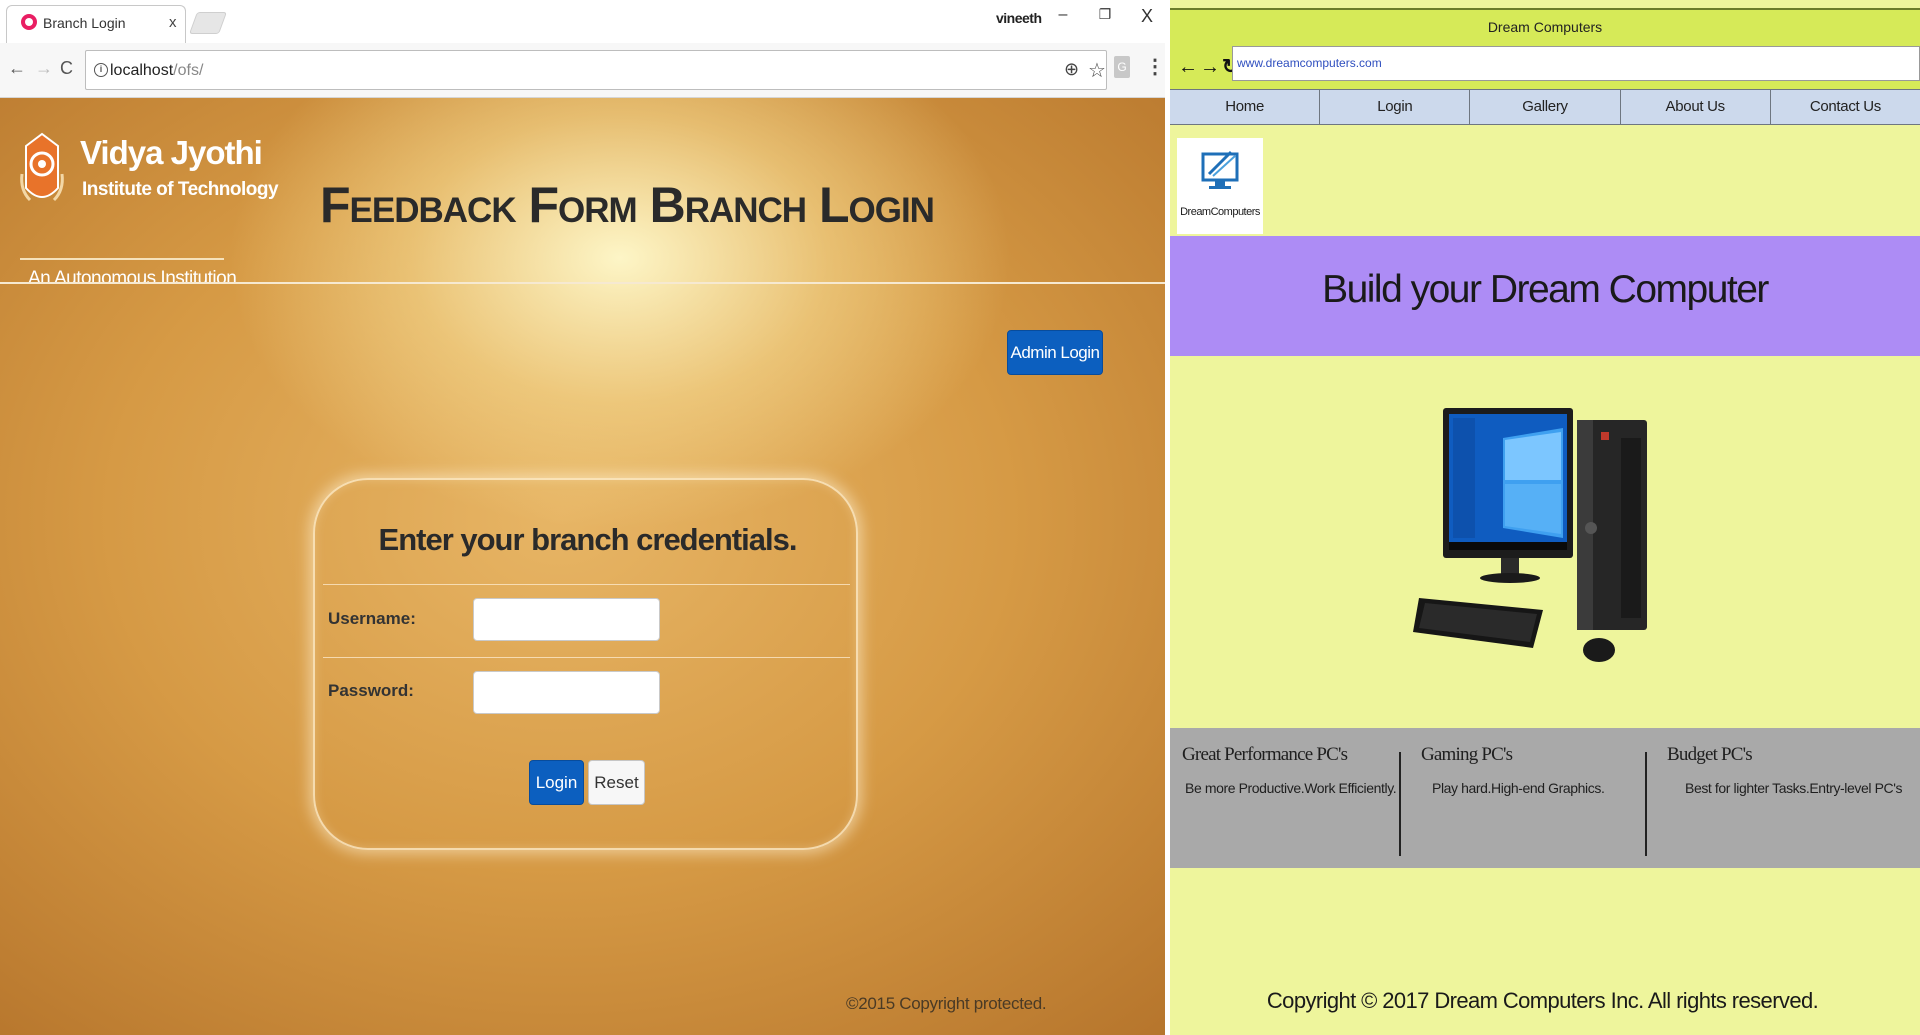 Image resolution: width=1920 pixels, height=1035 pixels. What do you see at coordinates (1055, 352) in the screenshot?
I see `admin-login-button: Admin Login` at bounding box center [1055, 352].